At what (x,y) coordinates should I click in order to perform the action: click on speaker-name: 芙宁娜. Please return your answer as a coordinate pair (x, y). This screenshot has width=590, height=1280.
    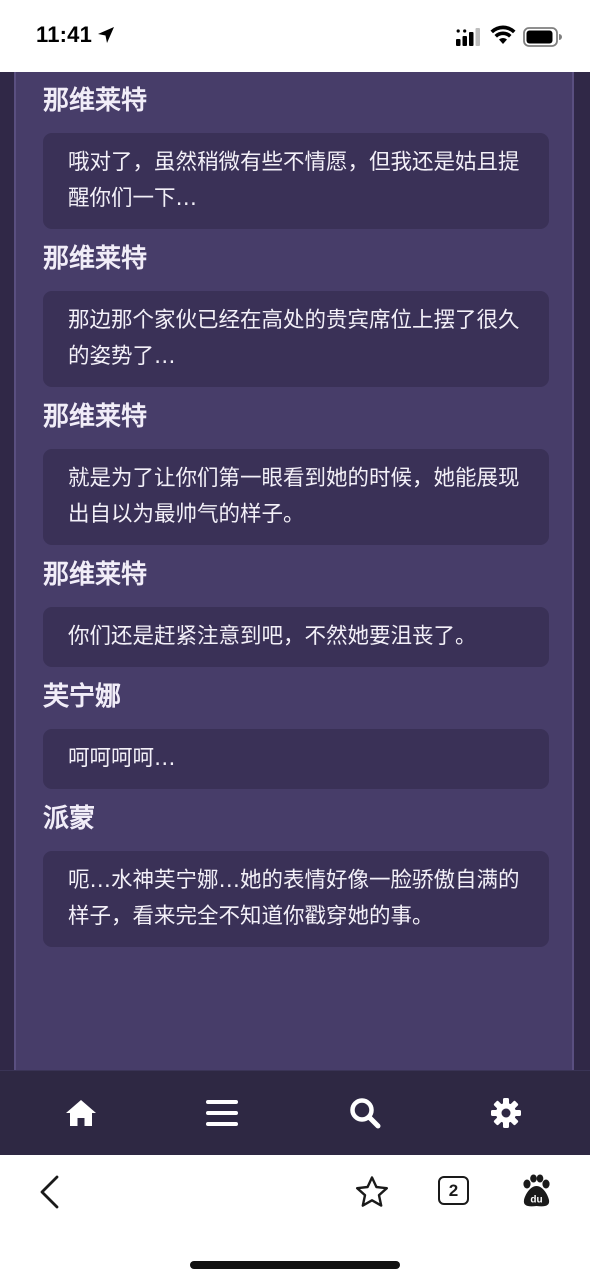
    Looking at the image, I should click on (82, 697).